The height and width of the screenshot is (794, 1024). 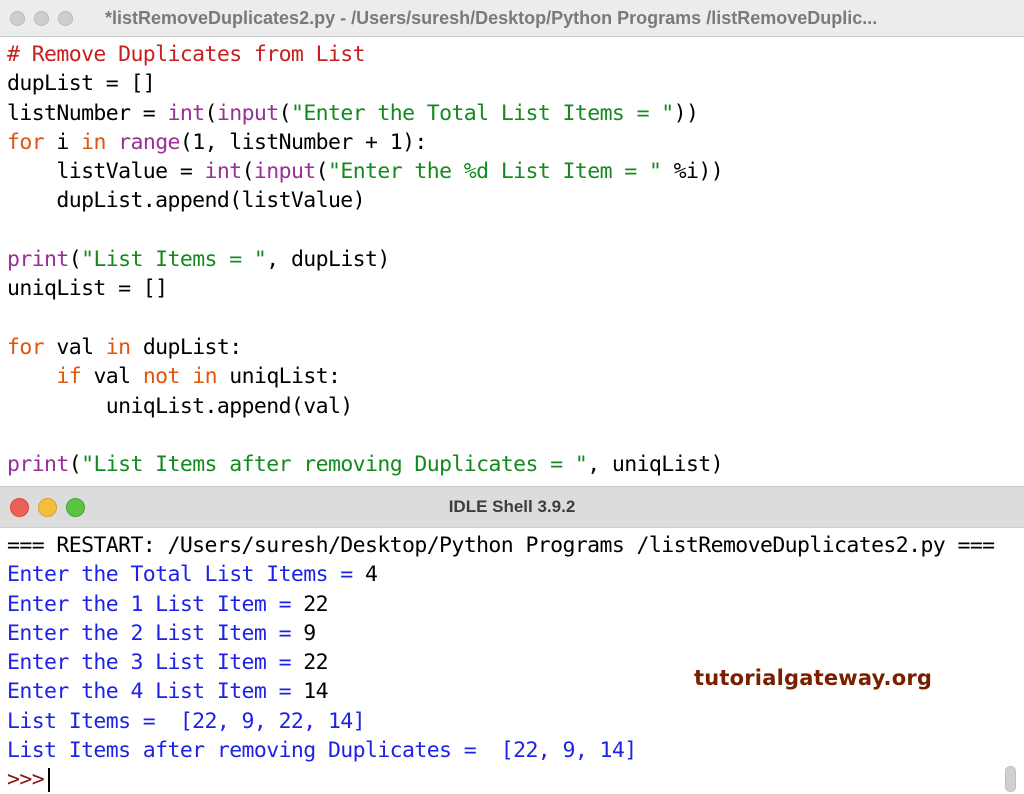 I want to click on user-input: 9, so click(x=309, y=633).